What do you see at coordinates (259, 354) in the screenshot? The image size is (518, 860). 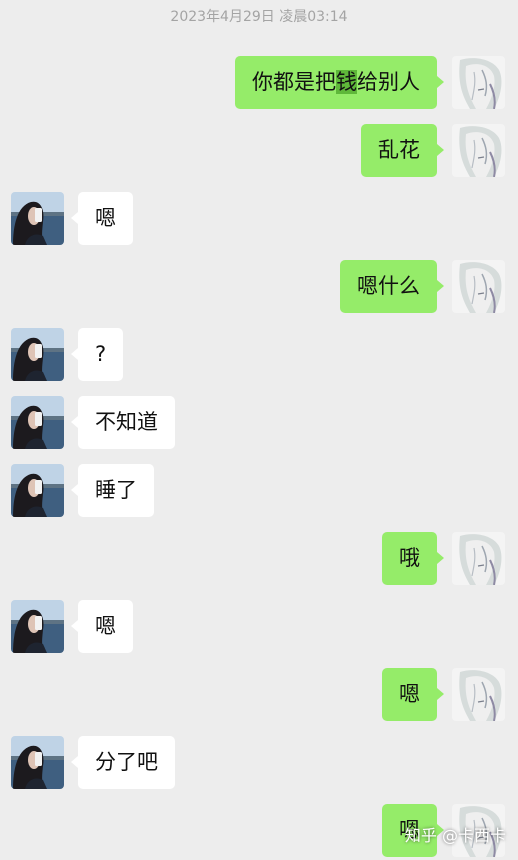 I see `message-row: ?` at bounding box center [259, 354].